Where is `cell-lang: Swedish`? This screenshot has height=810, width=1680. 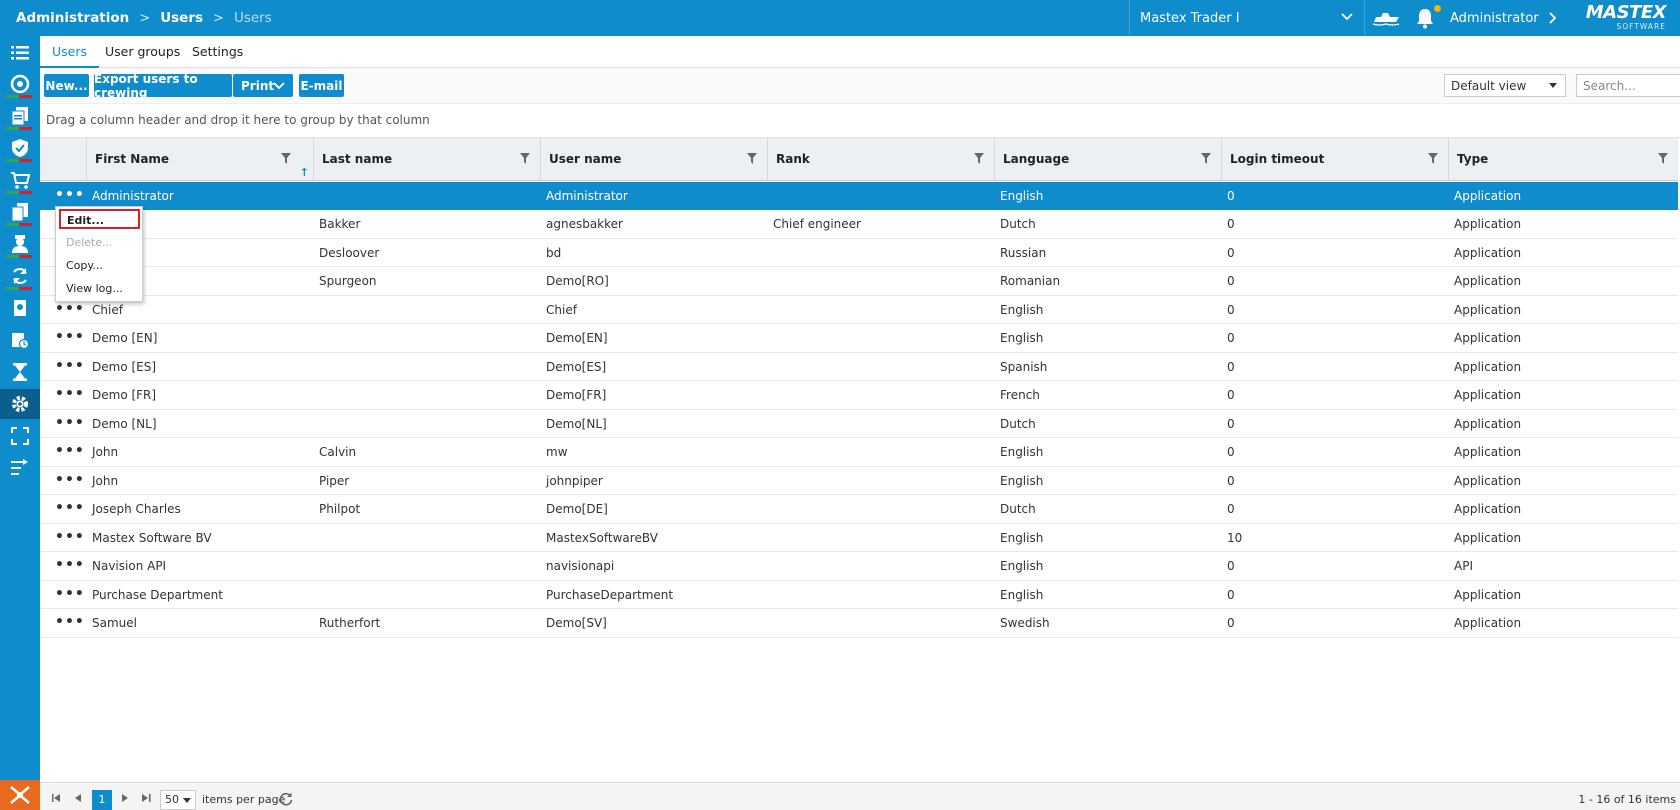
cell-lang: Swedish is located at coordinates (1025, 623).